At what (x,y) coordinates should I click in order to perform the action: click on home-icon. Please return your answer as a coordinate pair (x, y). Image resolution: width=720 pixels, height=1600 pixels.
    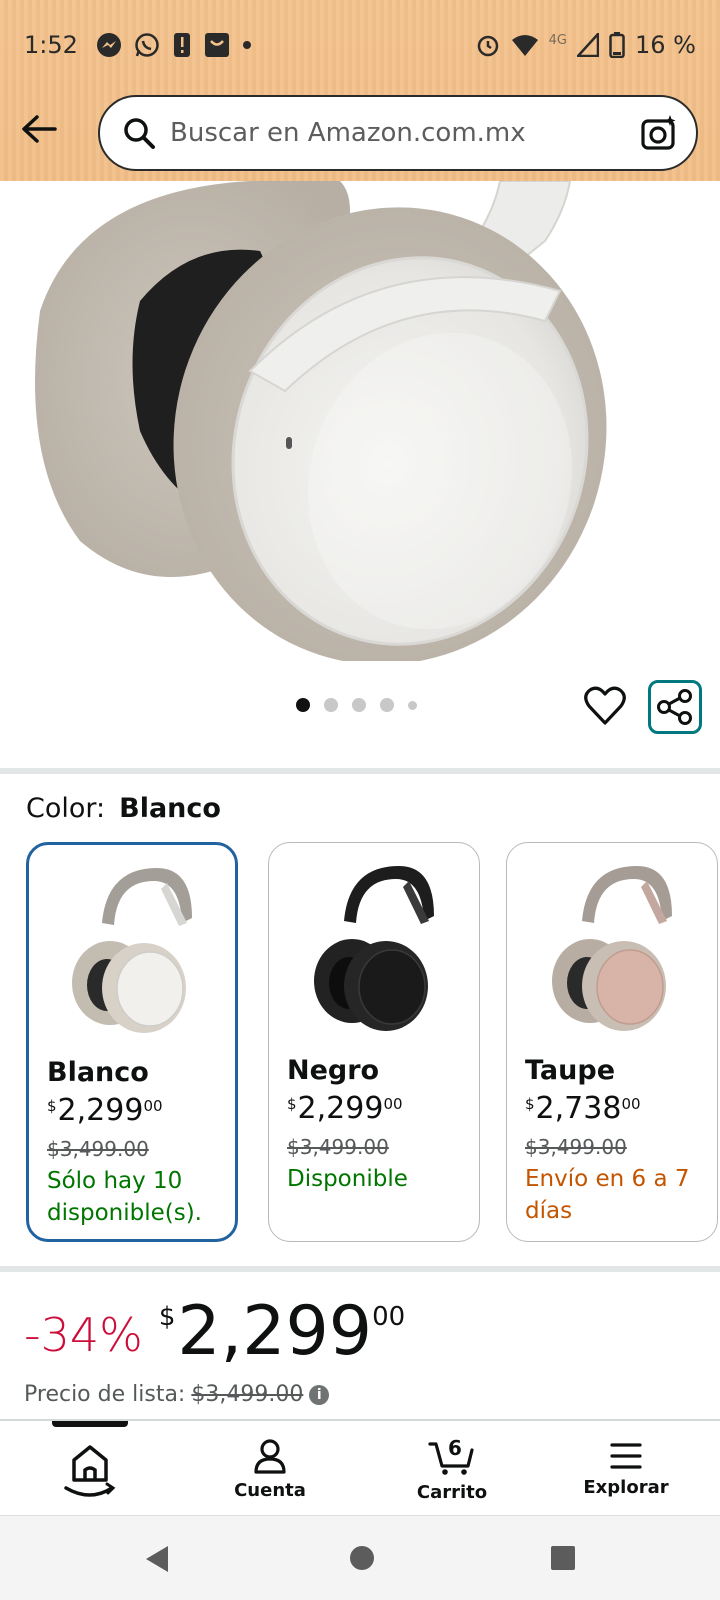
    Looking at the image, I should click on (90, 1471).